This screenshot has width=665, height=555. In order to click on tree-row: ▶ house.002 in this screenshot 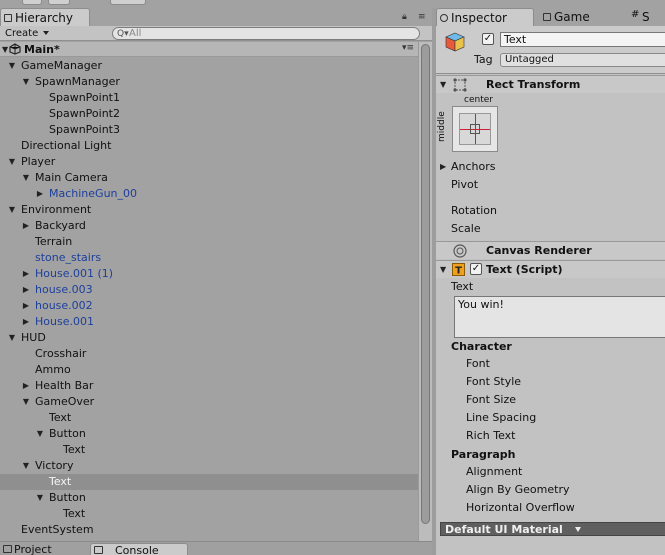, I will do `click(209, 306)`.